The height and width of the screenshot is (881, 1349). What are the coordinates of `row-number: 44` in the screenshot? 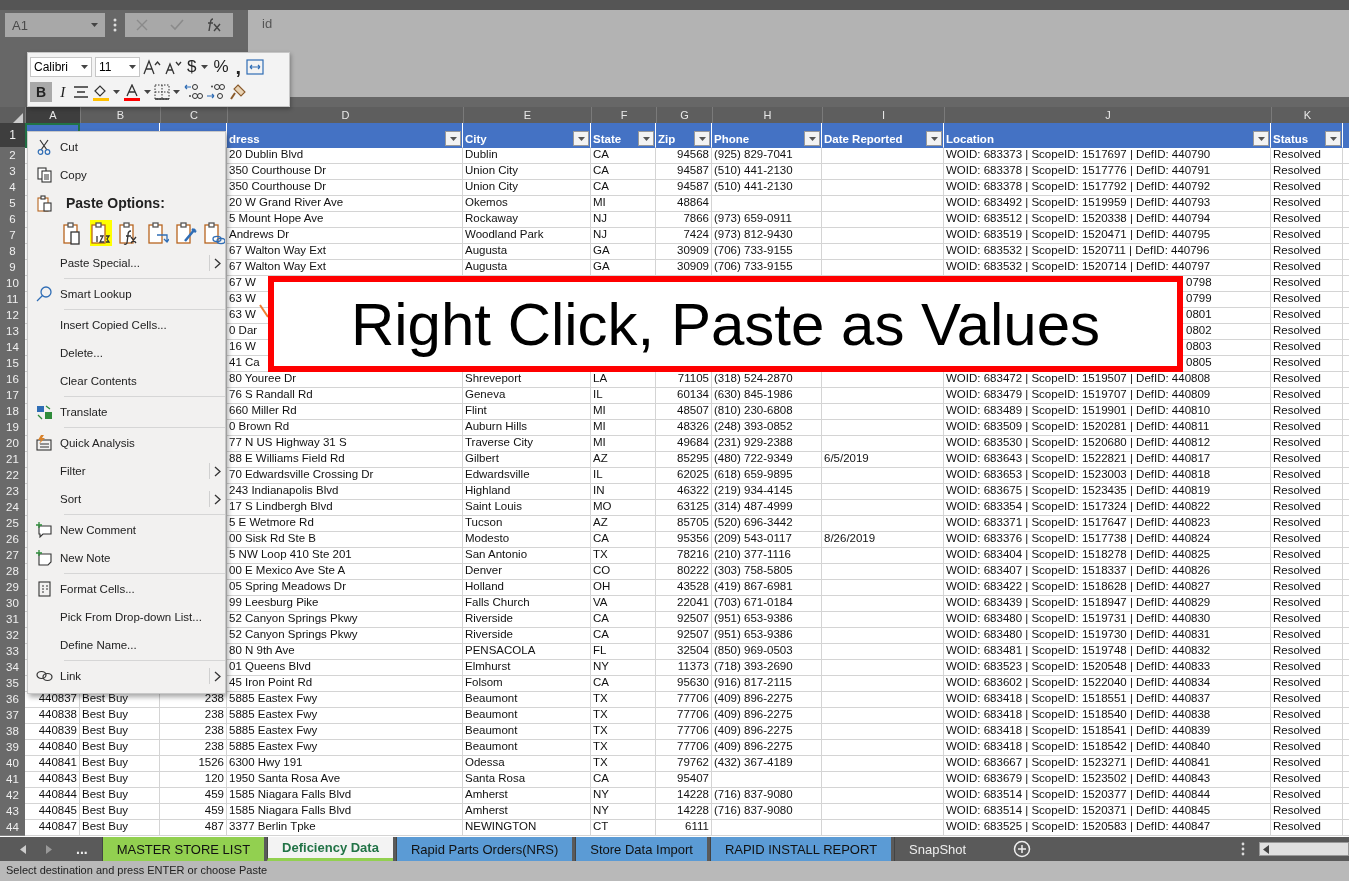 It's located at (12, 827).